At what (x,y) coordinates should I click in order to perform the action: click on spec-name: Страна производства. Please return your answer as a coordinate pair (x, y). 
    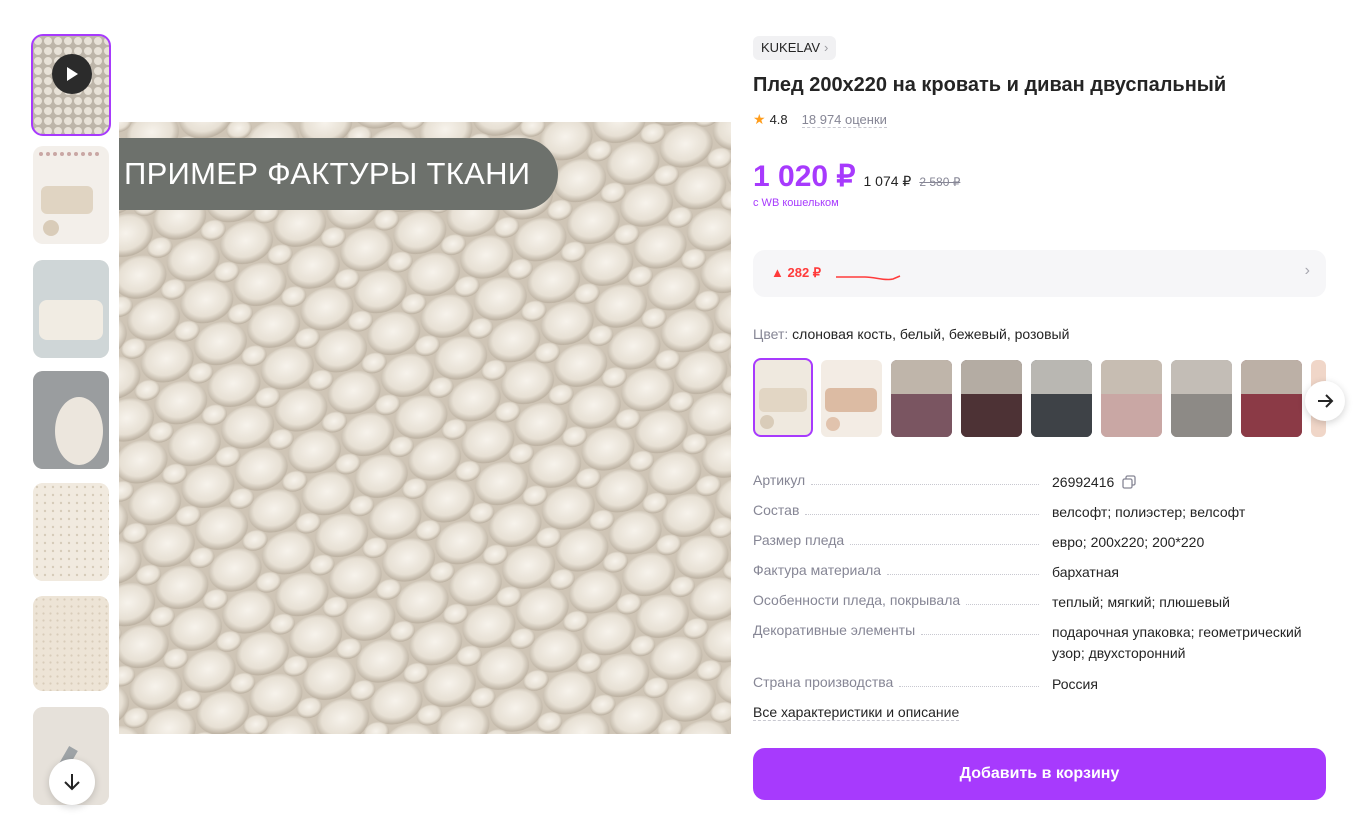
    Looking at the image, I should click on (826, 682).